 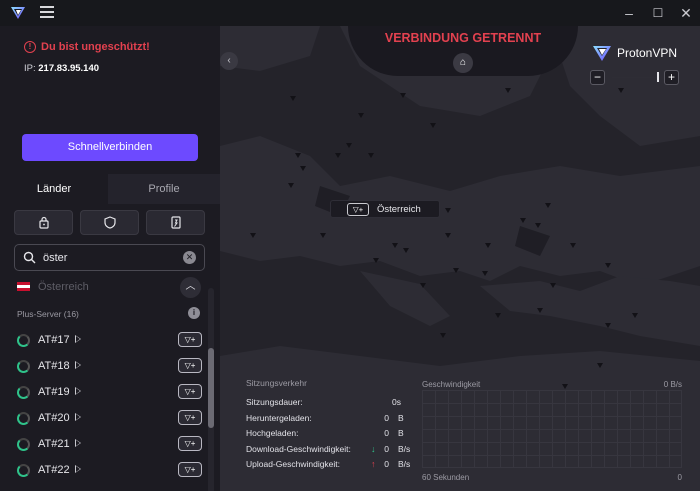 What do you see at coordinates (54, 392) in the screenshot?
I see `server-name: AT#19` at bounding box center [54, 392].